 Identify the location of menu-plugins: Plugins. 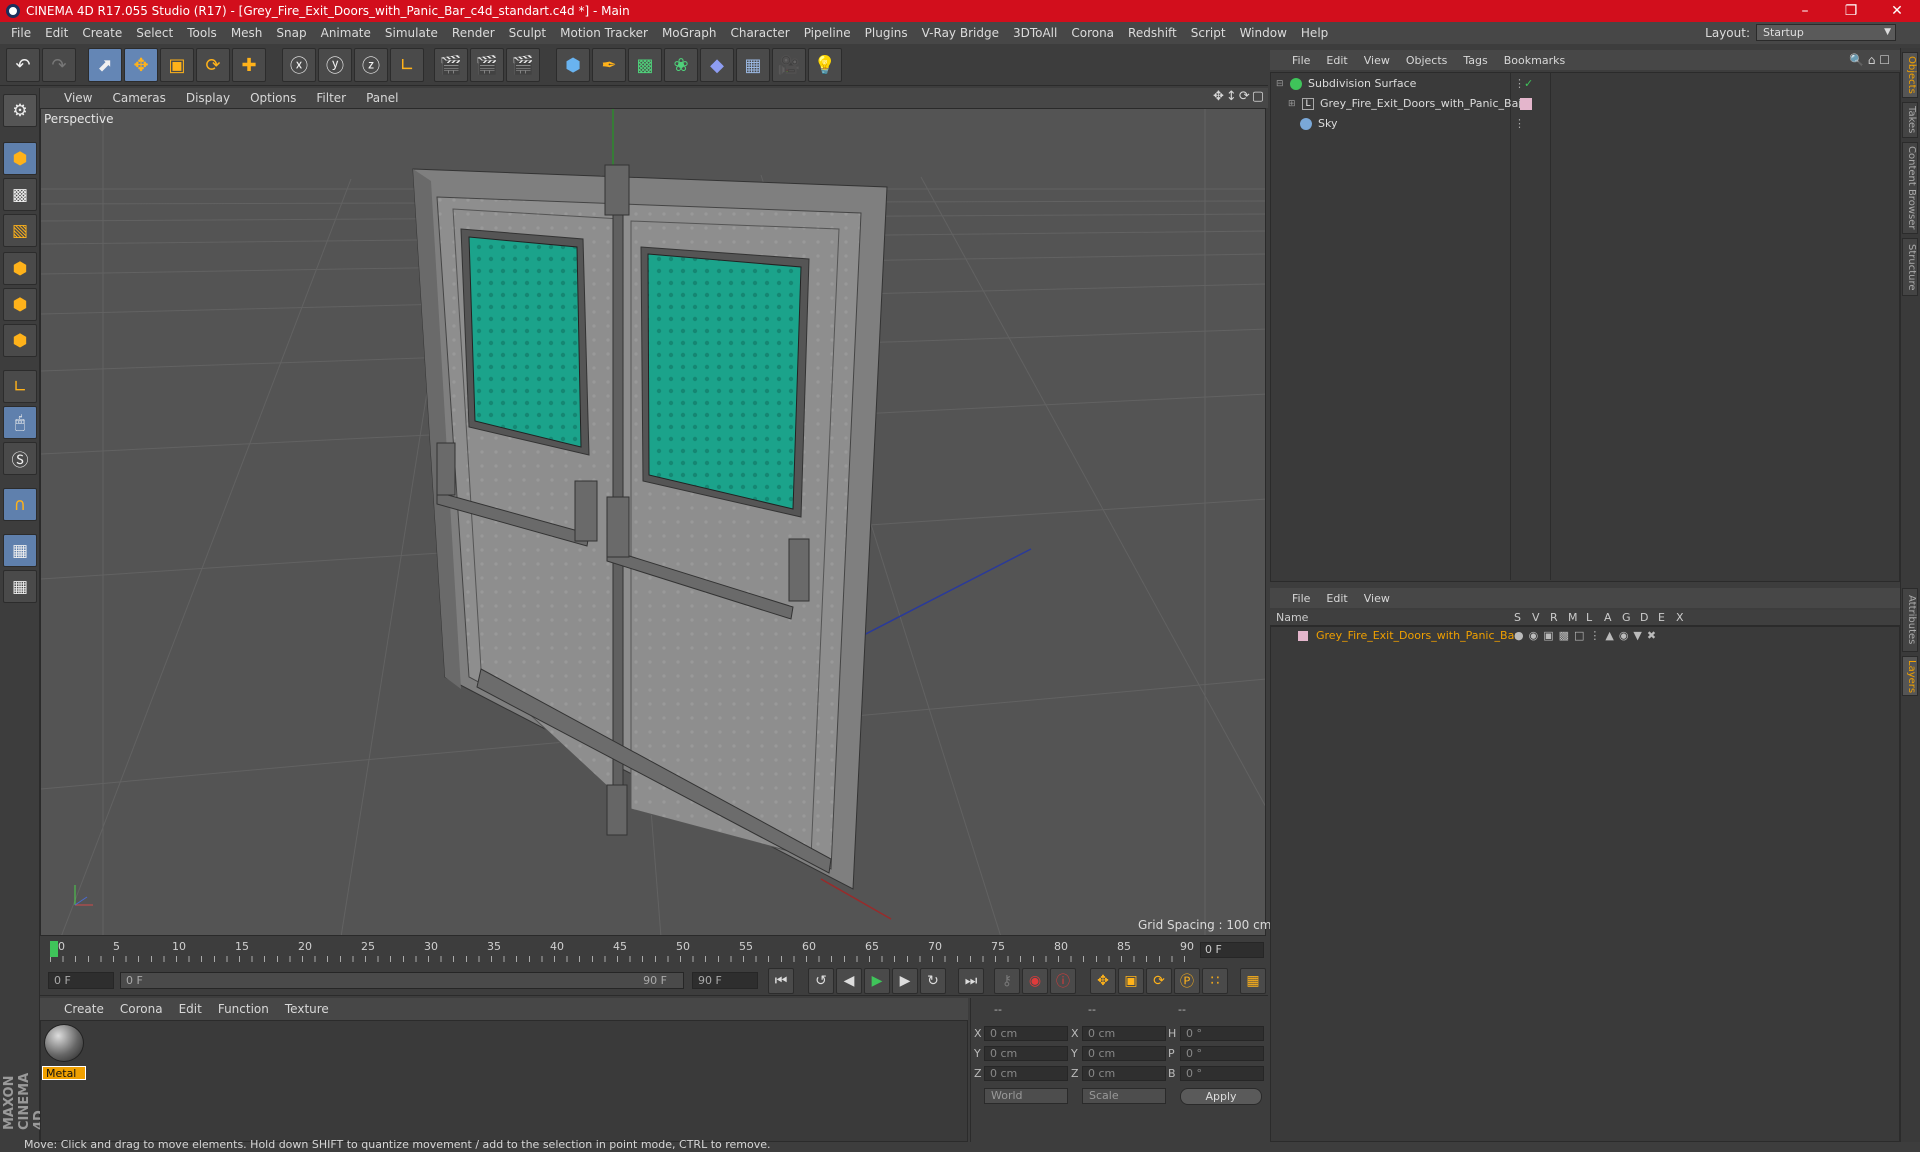
(886, 33).